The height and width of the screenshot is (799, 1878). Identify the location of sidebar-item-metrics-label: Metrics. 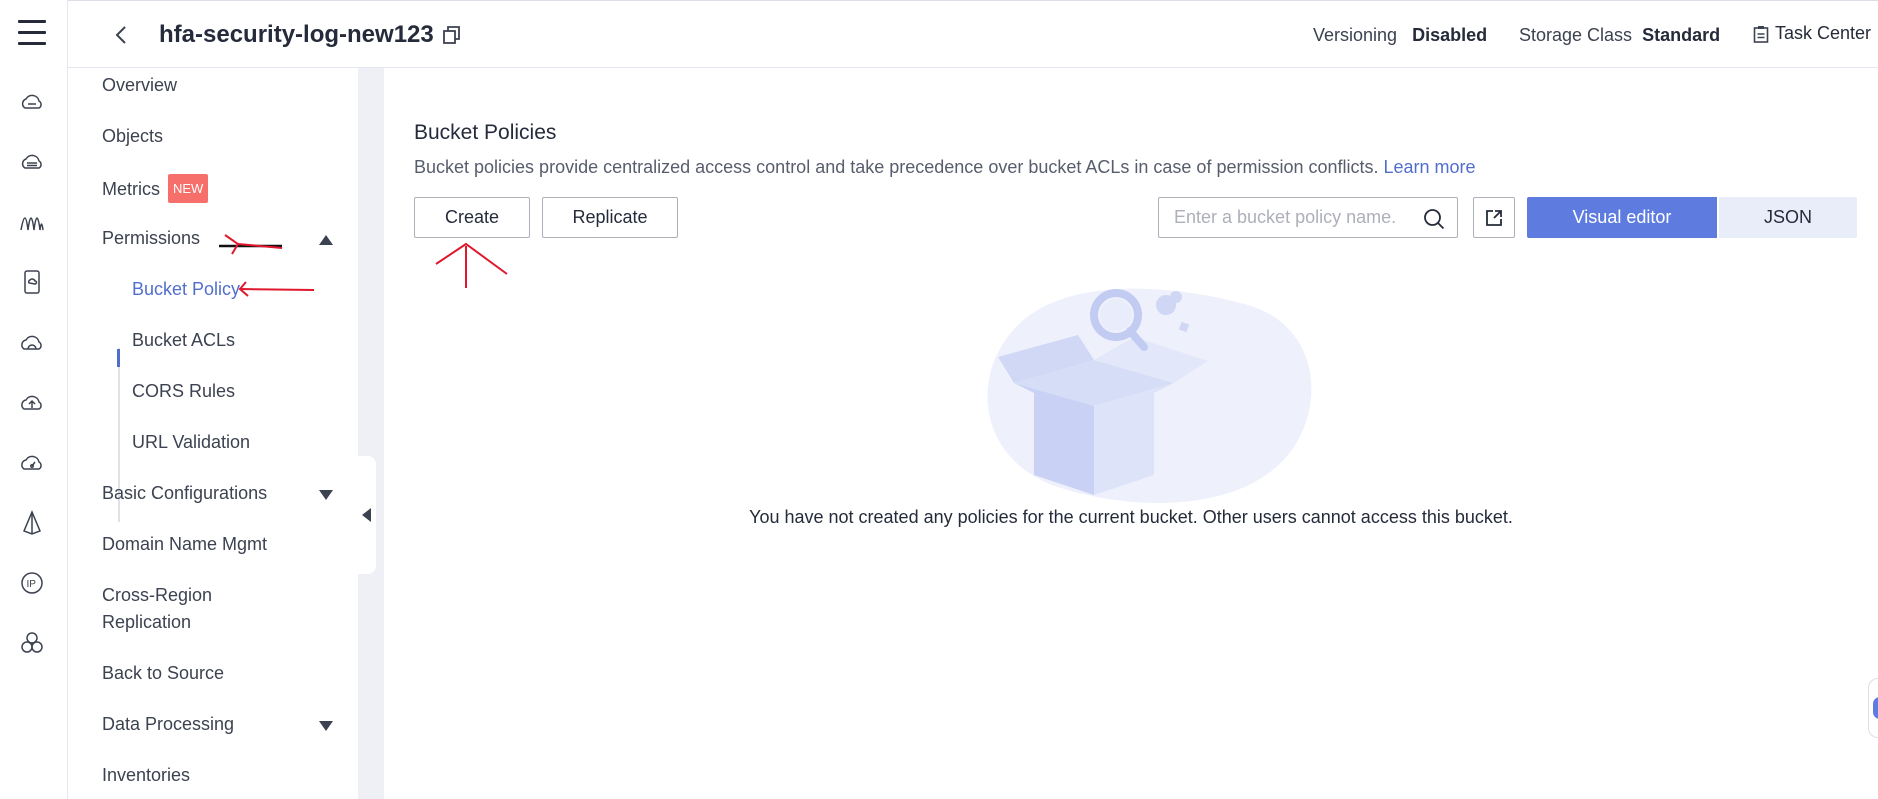
(131, 189).